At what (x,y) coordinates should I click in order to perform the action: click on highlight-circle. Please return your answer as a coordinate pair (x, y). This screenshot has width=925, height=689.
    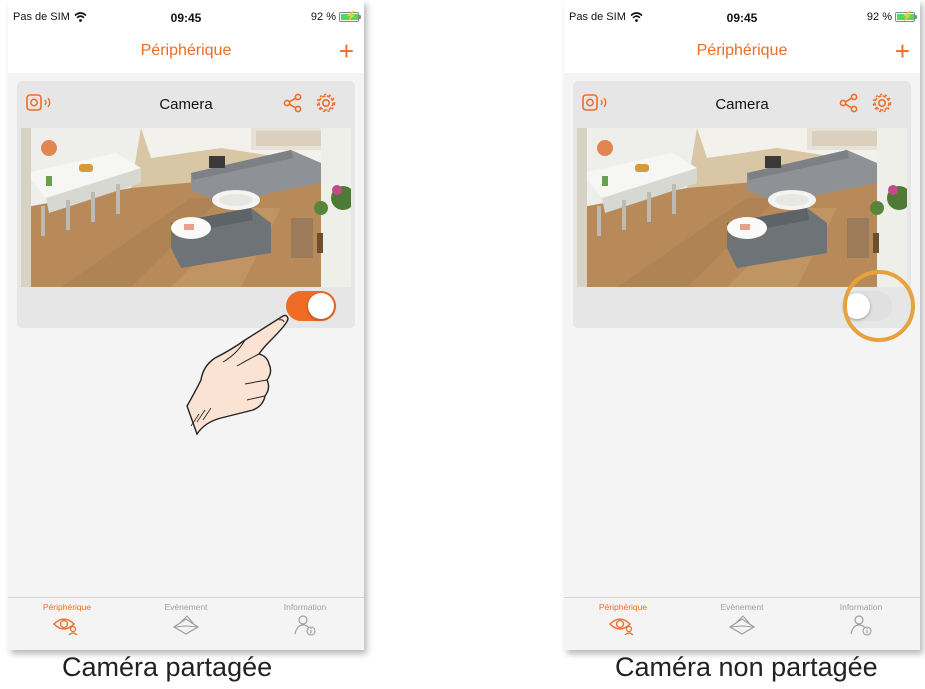
    Looking at the image, I should click on (879, 306).